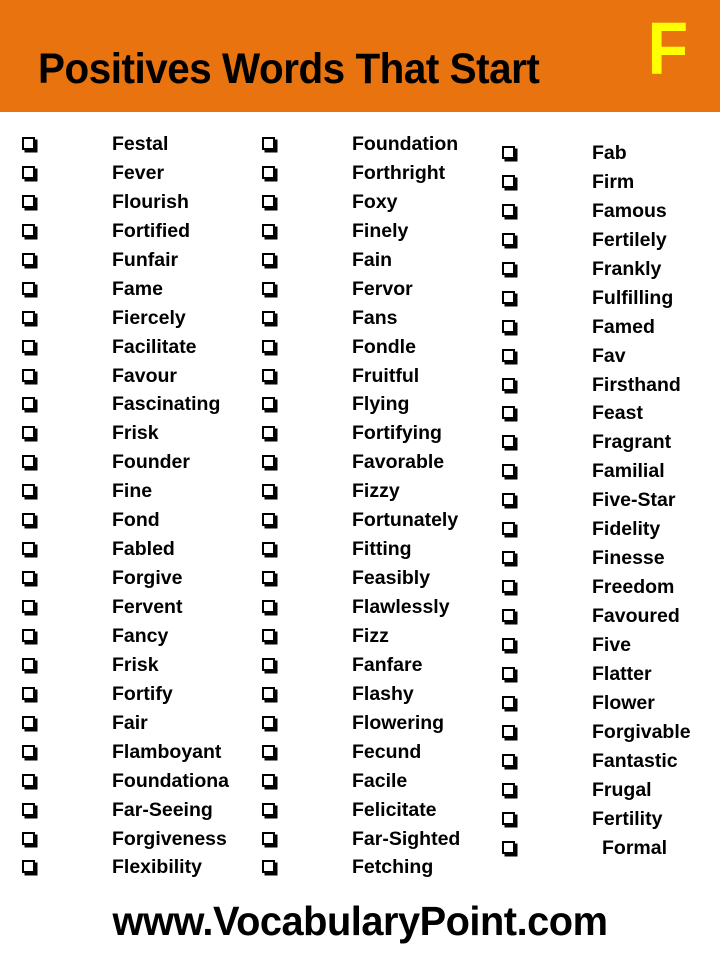  Describe the element at coordinates (371, 146) in the screenshot. I see `word-row: Foundation` at that location.